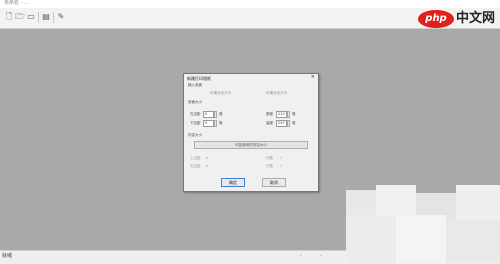 Image resolution: width=500 pixels, height=264 pixels. I want to click on logo-text: 中文网, so click(476, 18).